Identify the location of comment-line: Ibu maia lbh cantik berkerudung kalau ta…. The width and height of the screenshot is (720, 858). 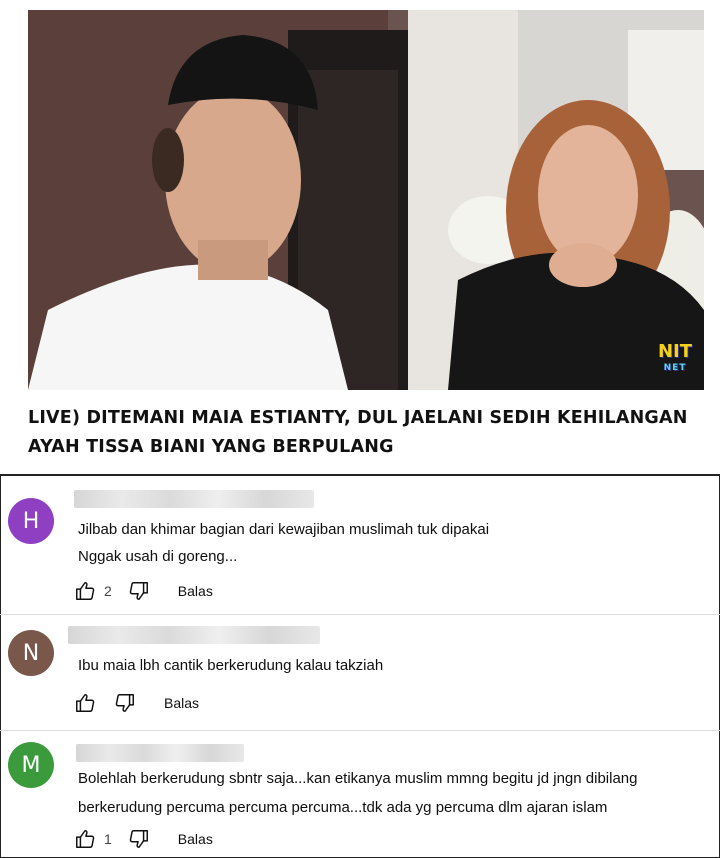
(231, 665).